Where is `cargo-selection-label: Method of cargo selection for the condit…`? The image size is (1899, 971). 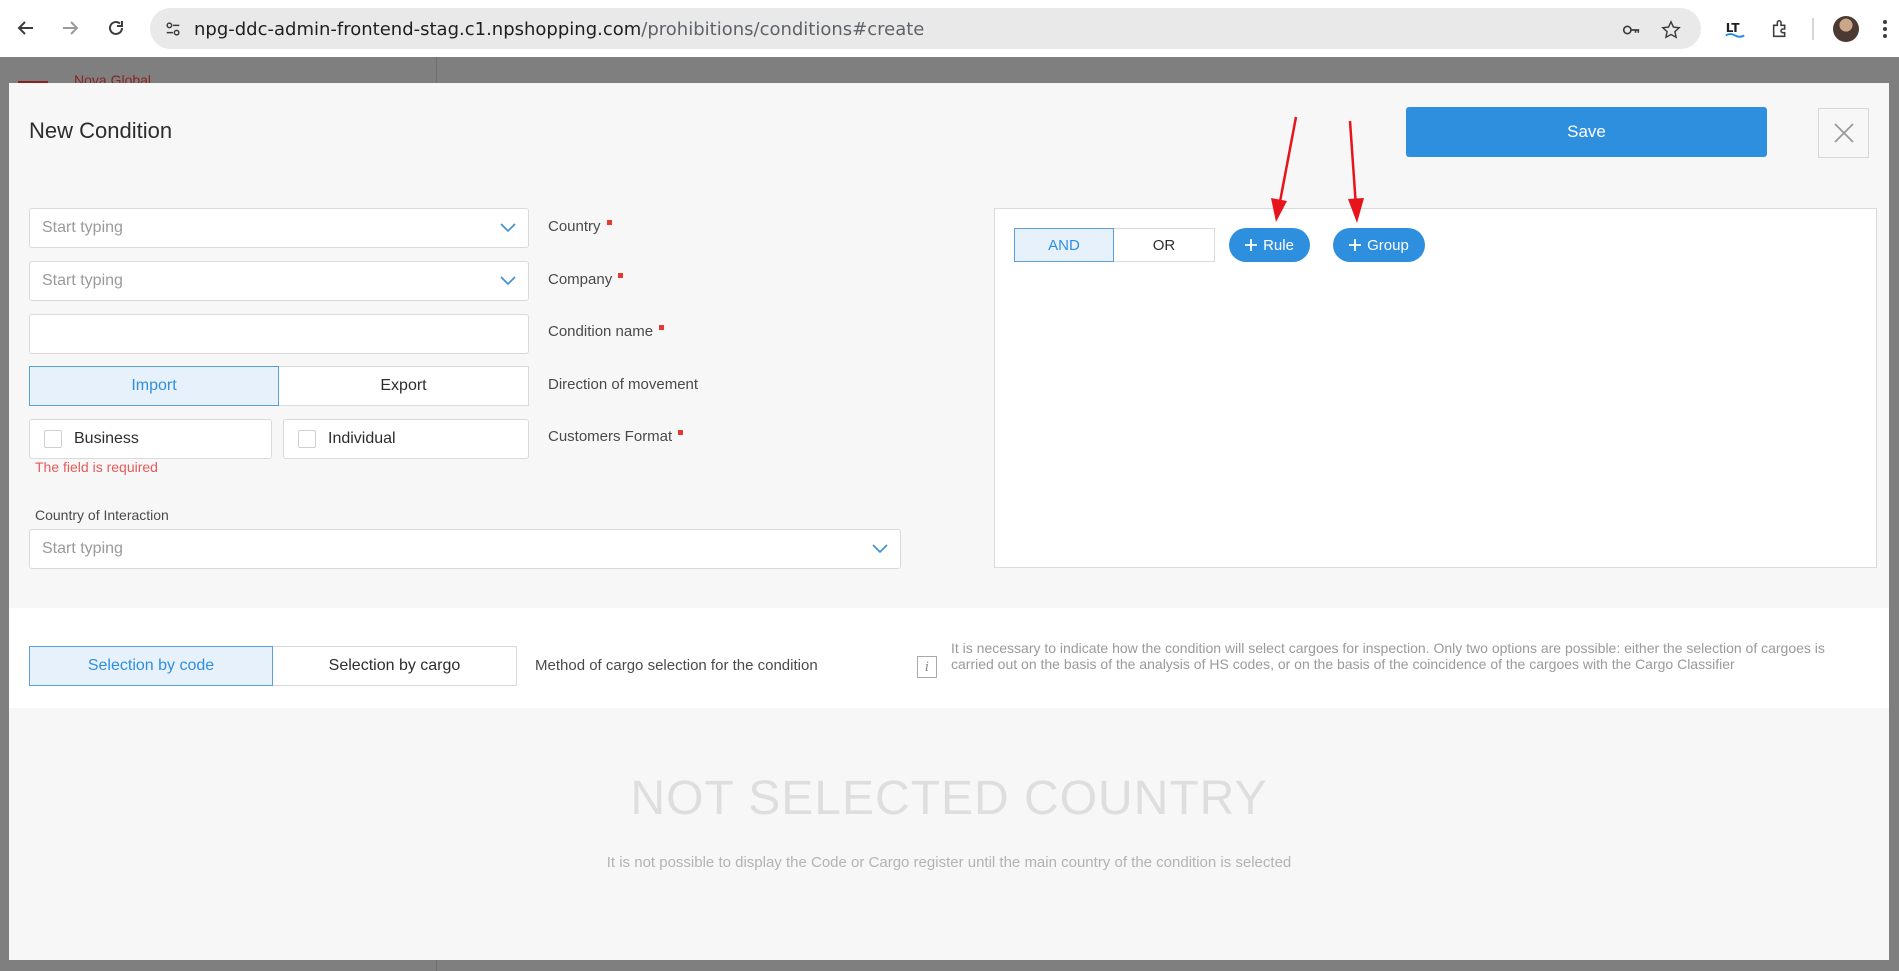
cargo-selection-label: Method of cargo selection for the condit… is located at coordinates (676, 665).